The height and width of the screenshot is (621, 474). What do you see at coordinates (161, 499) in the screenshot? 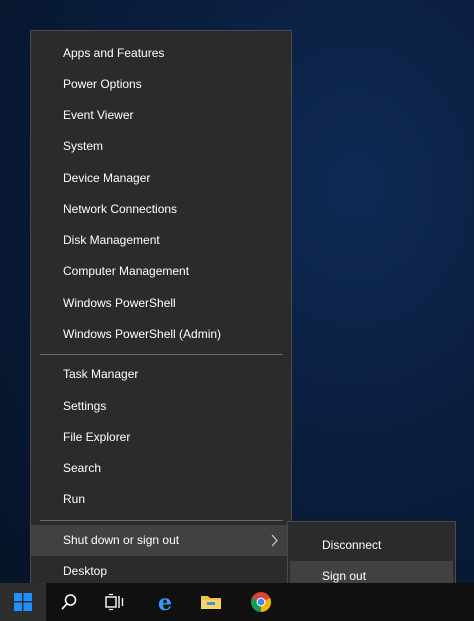
I see `menu-item-run: Run` at bounding box center [161, 499].